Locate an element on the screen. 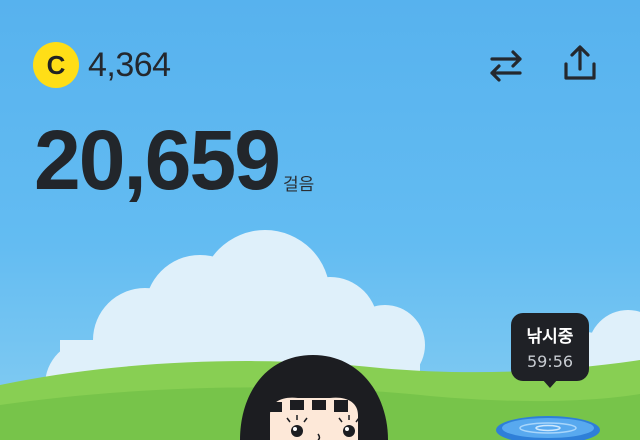 This screenshot has height=440, width=640. activity-status-bubble: 낚시중 59:56 is located at coordinates (550, 350).